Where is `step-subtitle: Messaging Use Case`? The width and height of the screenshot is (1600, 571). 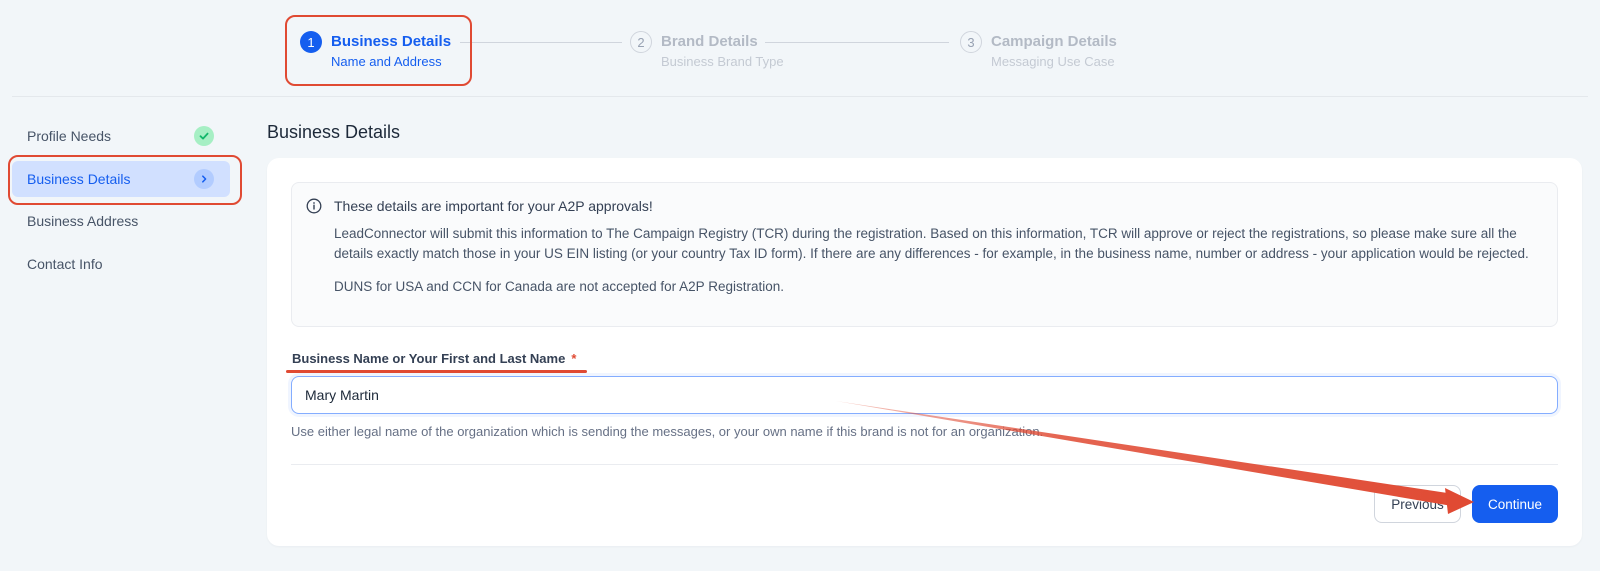 step-subtitle: Messaging Use Case is located at coordinates (1053, 61).